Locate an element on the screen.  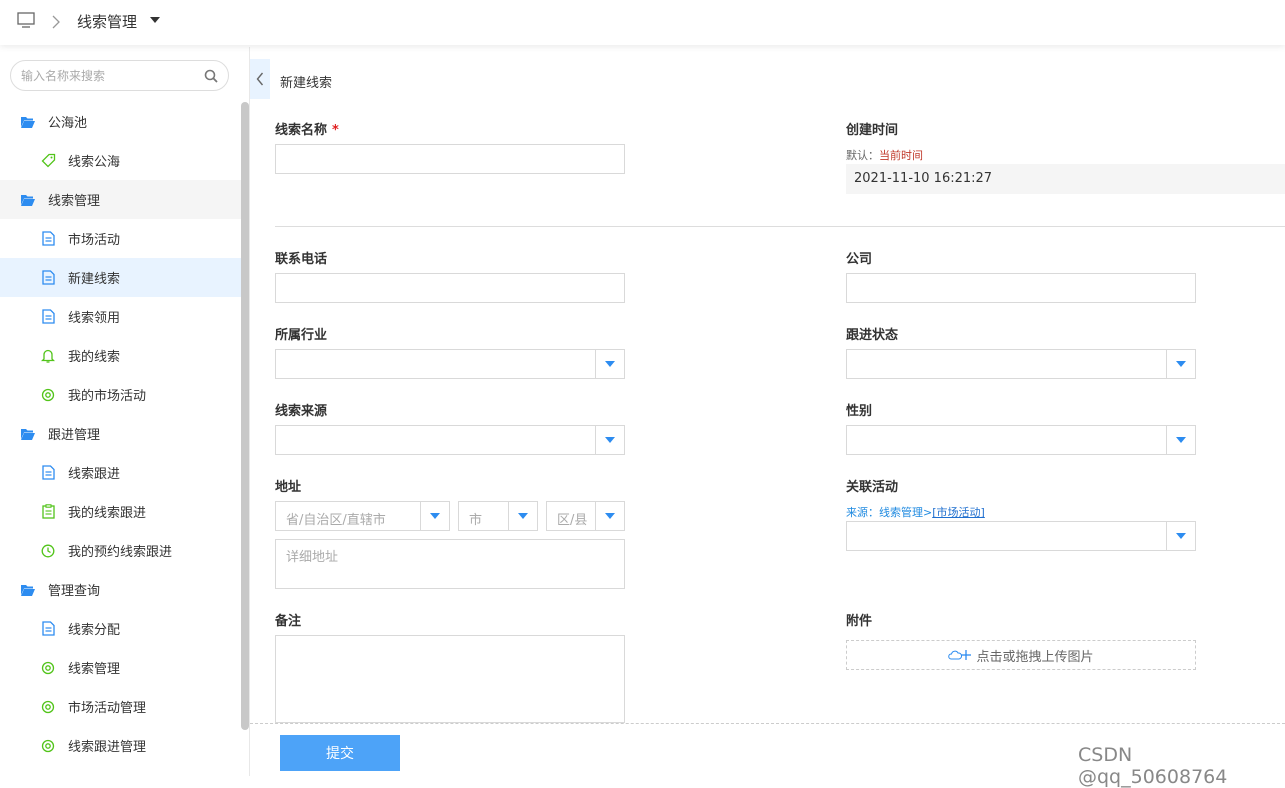
lead-name-label-text: 线索名称 is located at coordinates (301, 130).